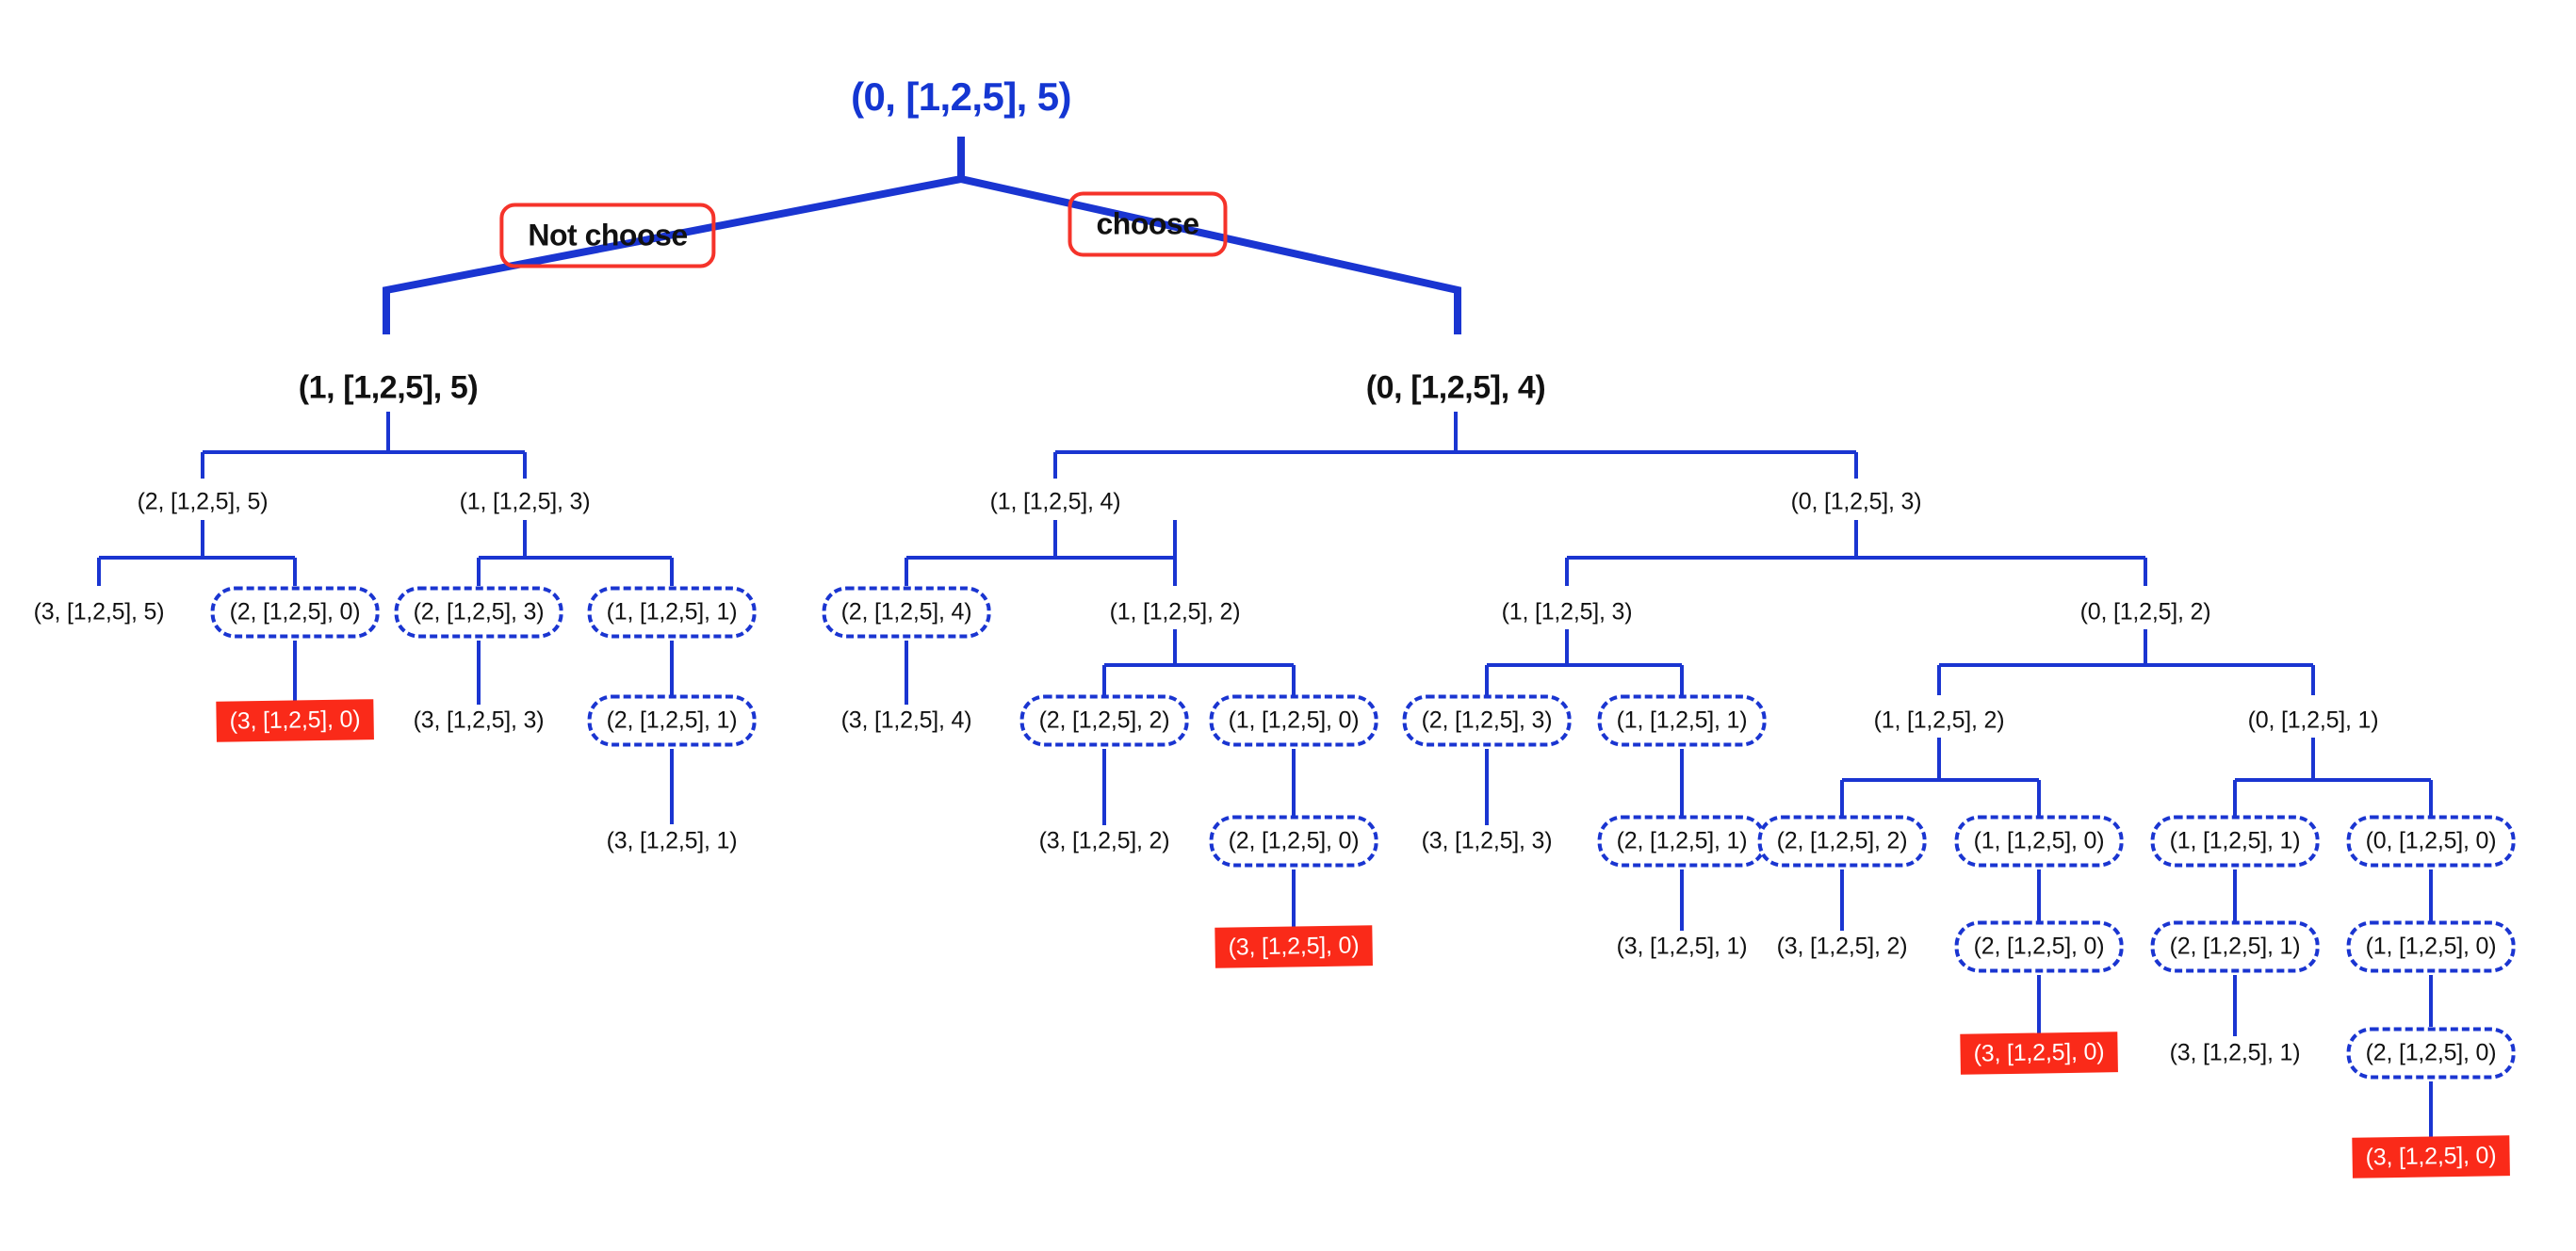 This screenshot has width=2576, height=1251. Describe the element at coordinates (906, 720) in the screenshot. I see `tree-node: (3, [1,2,5], 4)` at that location.